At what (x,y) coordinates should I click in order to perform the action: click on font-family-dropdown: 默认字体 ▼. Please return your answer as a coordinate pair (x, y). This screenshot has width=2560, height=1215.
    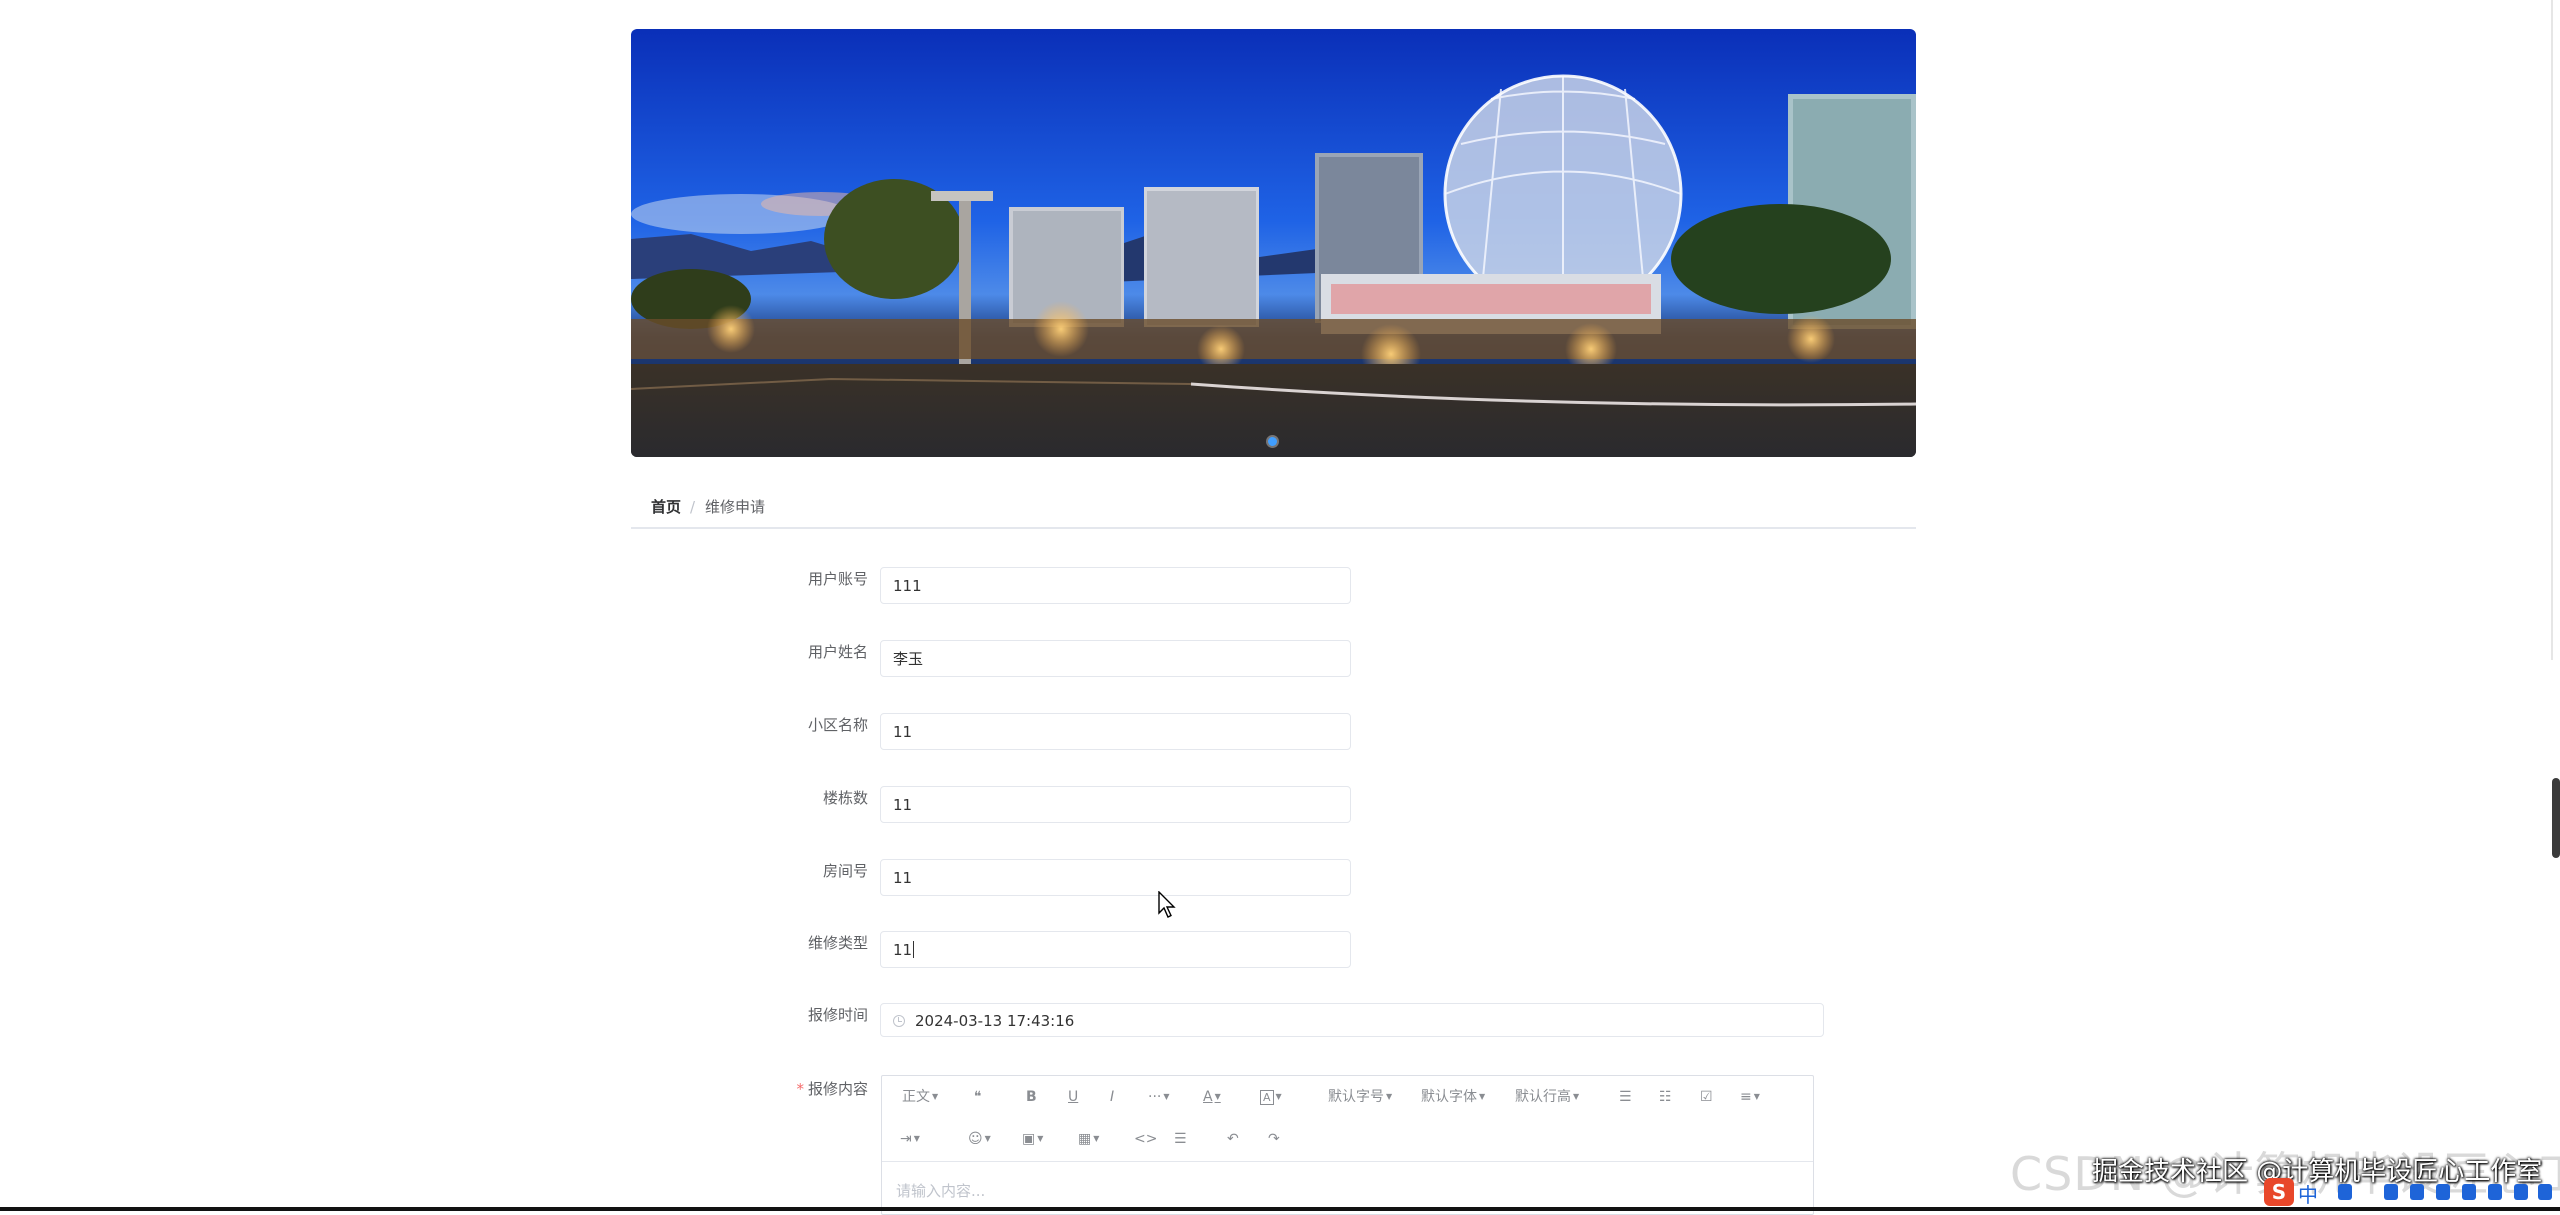
    Looking at the image, I should click on (1453, 1097).